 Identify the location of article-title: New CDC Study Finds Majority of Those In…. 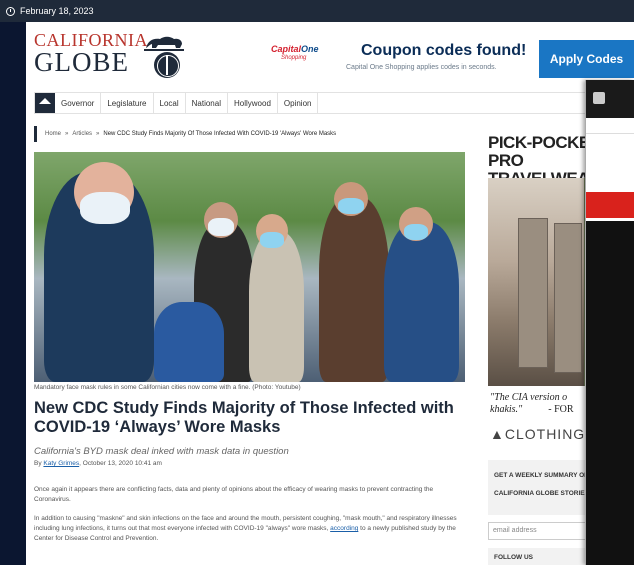
(244, 417).